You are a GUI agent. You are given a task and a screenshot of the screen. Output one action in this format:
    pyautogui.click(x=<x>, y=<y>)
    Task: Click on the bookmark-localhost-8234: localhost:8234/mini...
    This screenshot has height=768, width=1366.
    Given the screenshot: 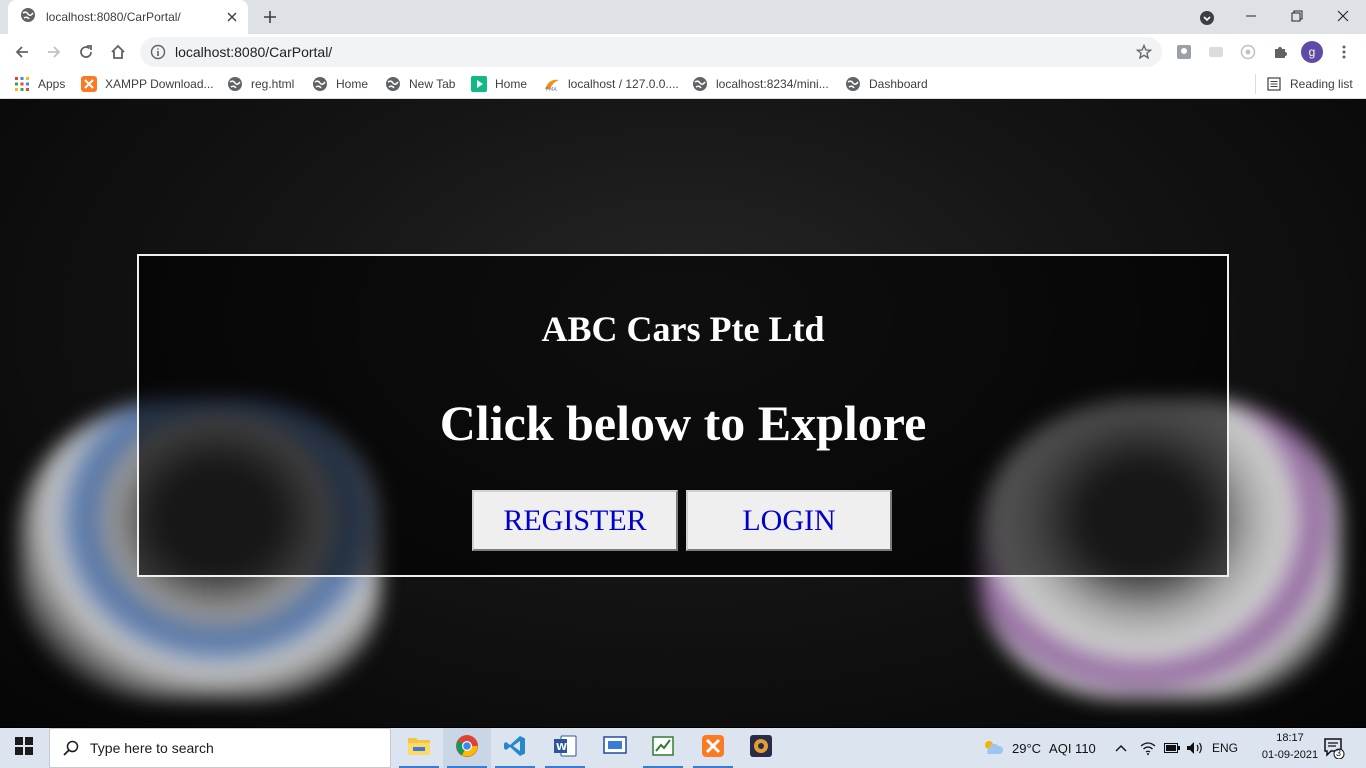 What is the action you would take?
    pyautogui.click(x=760, y=84)
    